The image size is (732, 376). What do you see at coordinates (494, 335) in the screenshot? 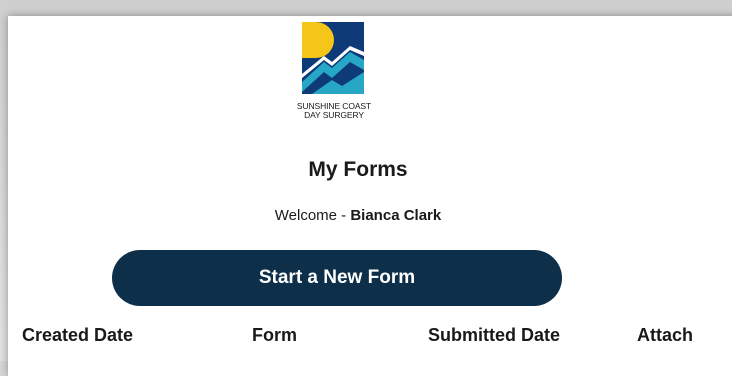
I see `column-header-submitted-date: Submitted Date` at bounding box center [494, 335].